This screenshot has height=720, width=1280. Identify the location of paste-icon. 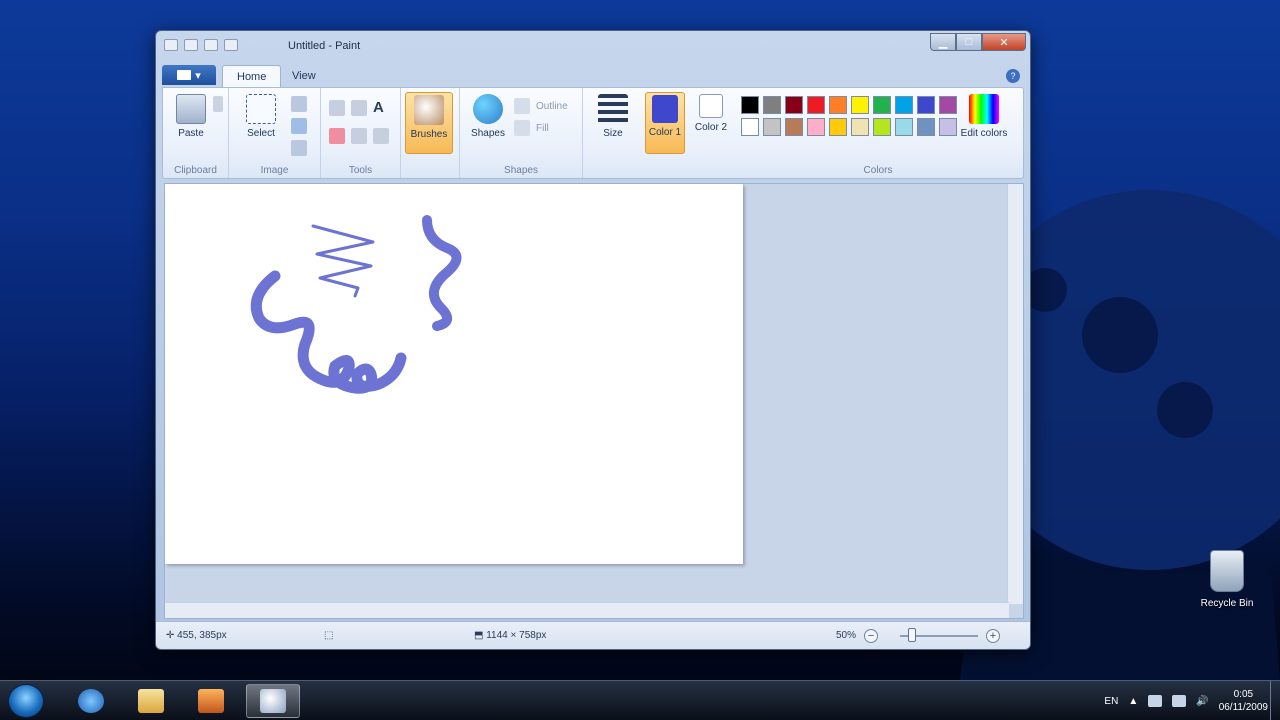
(191, 109).